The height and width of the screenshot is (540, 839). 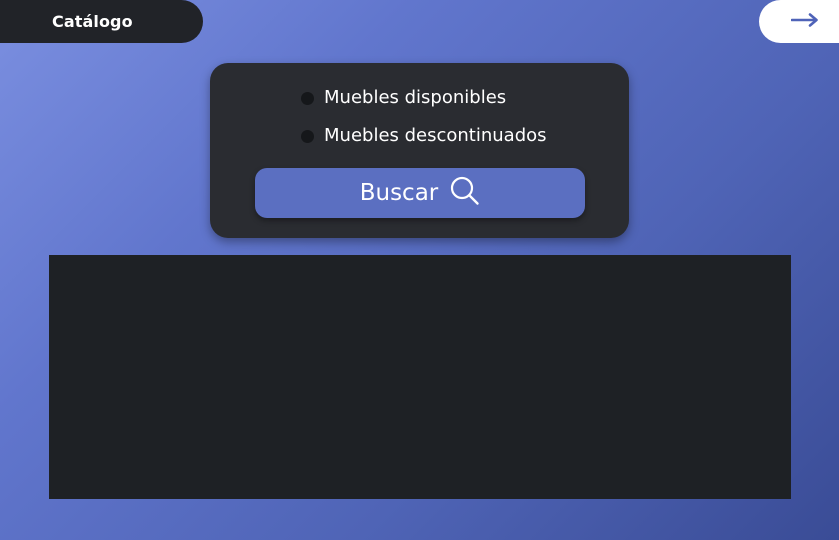 What do you see at coordinates (415, 97) in the screenshot?
I see `radio-label: Muebles disponibles` at bounding box center [415, 97].